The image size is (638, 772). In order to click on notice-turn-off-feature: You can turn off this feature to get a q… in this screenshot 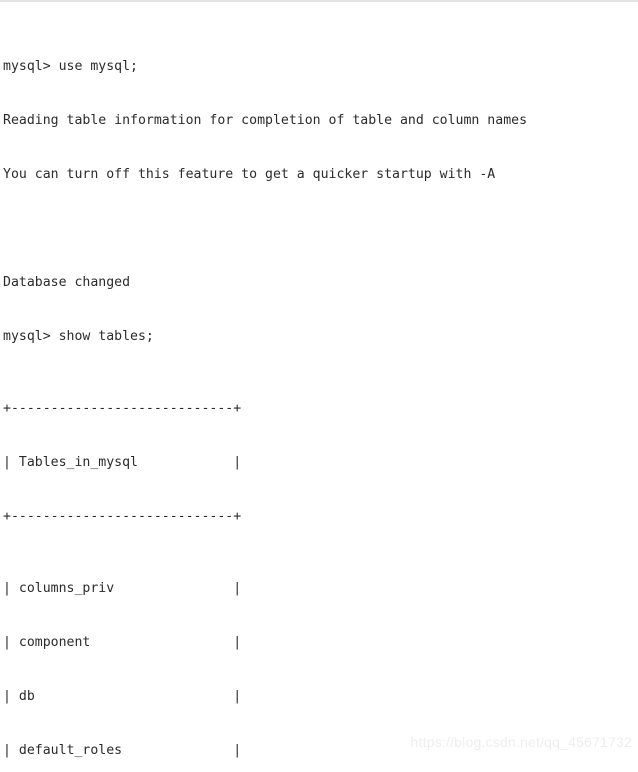, I will do `click(249, 174)`.